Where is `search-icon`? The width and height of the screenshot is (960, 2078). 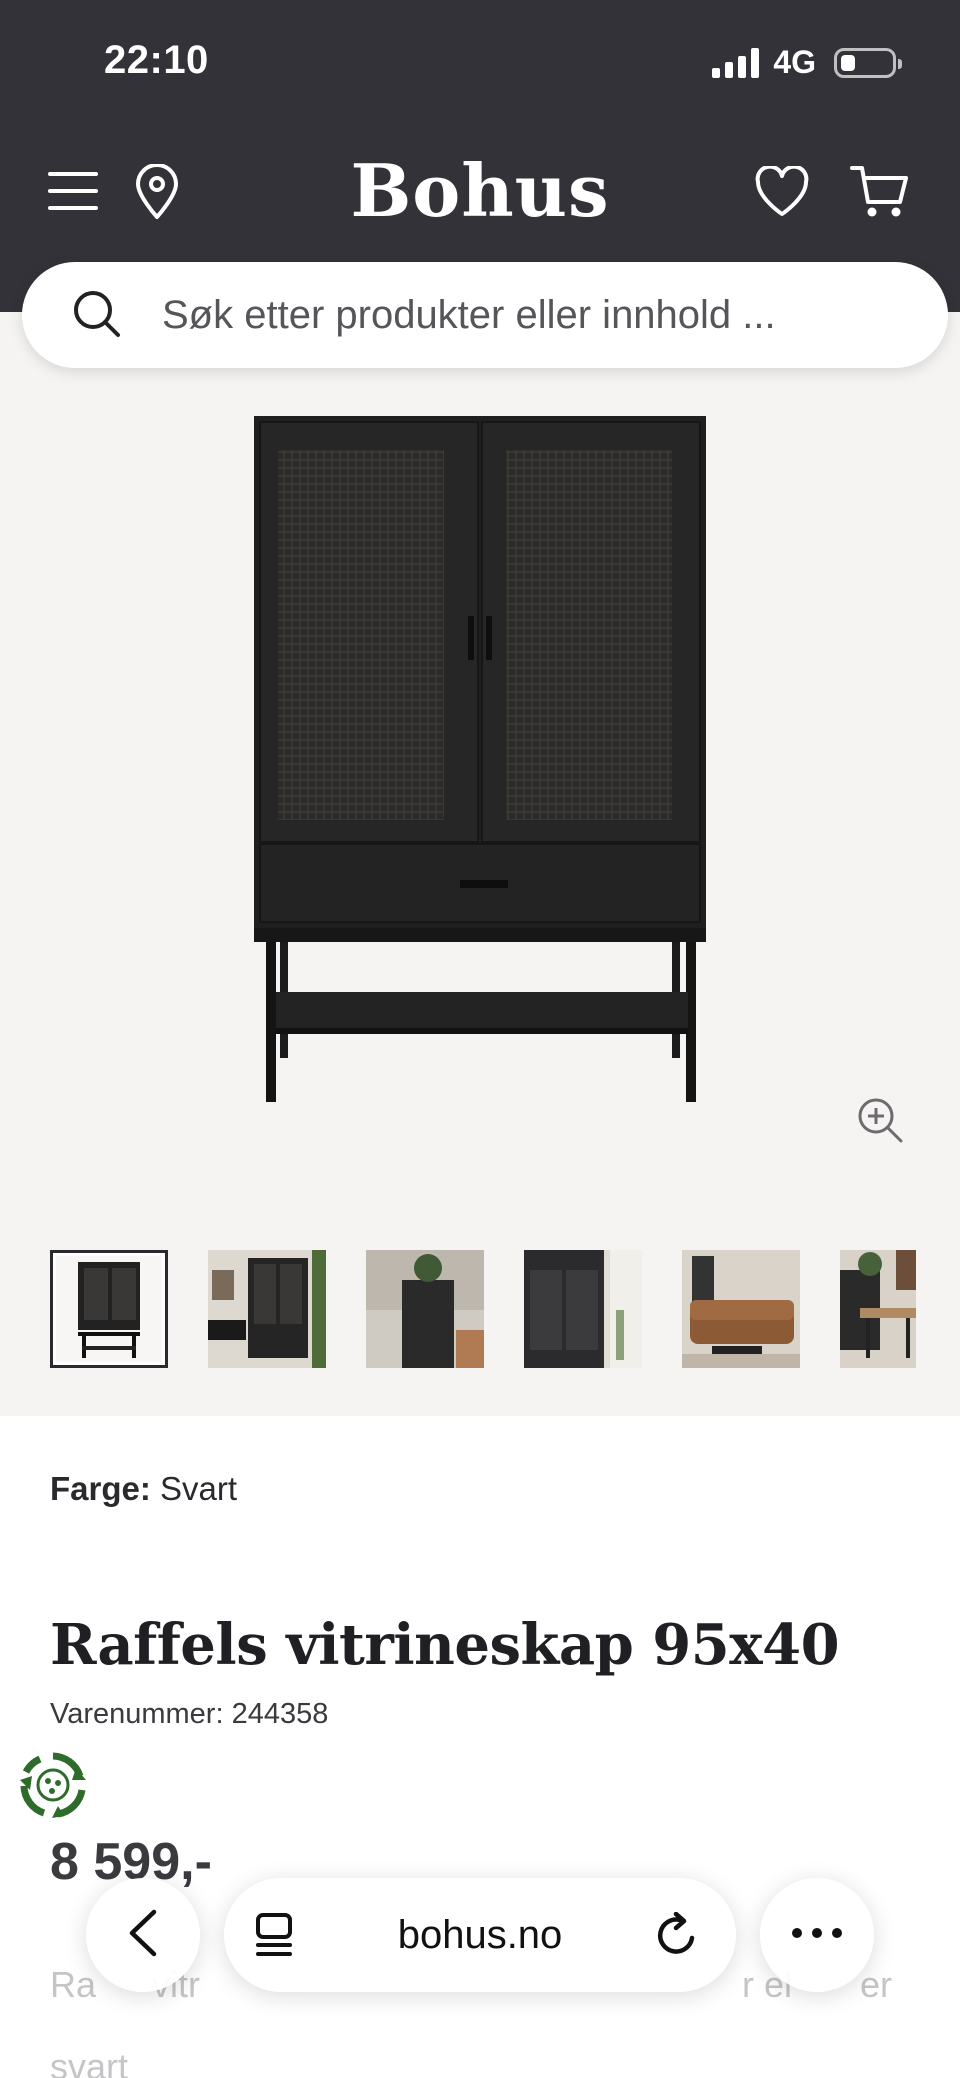 search-icon is located at coordinates (97, 316).